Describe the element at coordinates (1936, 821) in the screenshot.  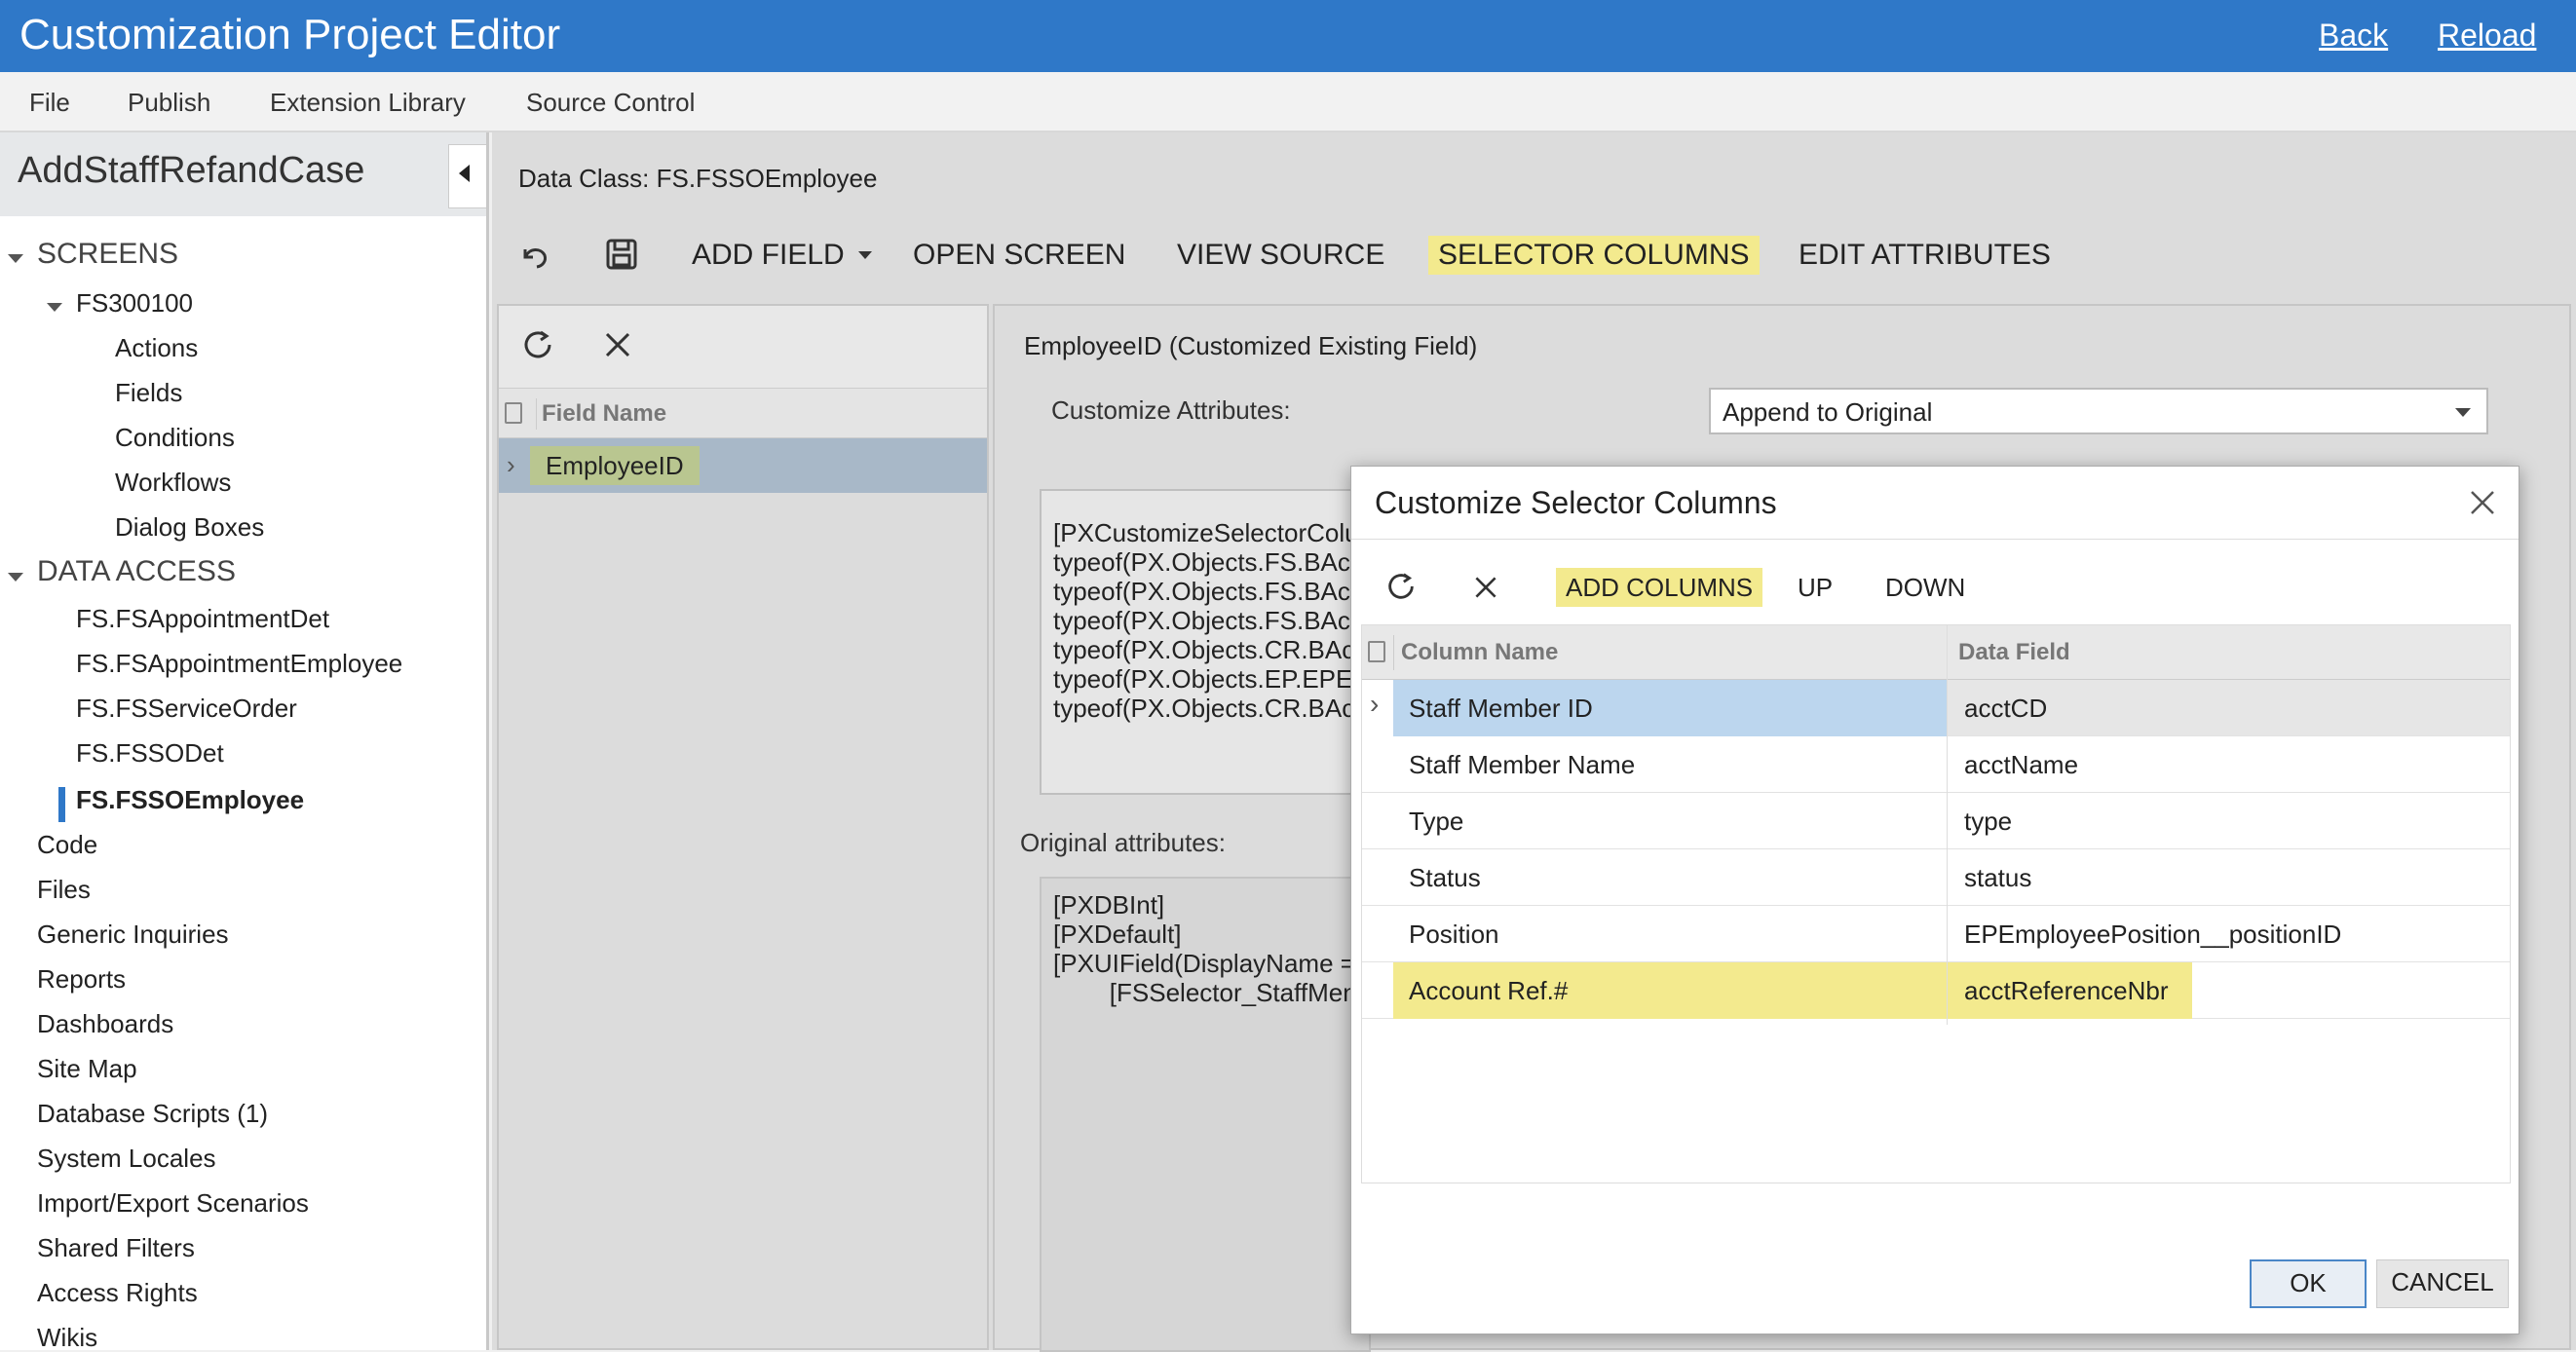
I see `table-row: Type type` at that location.